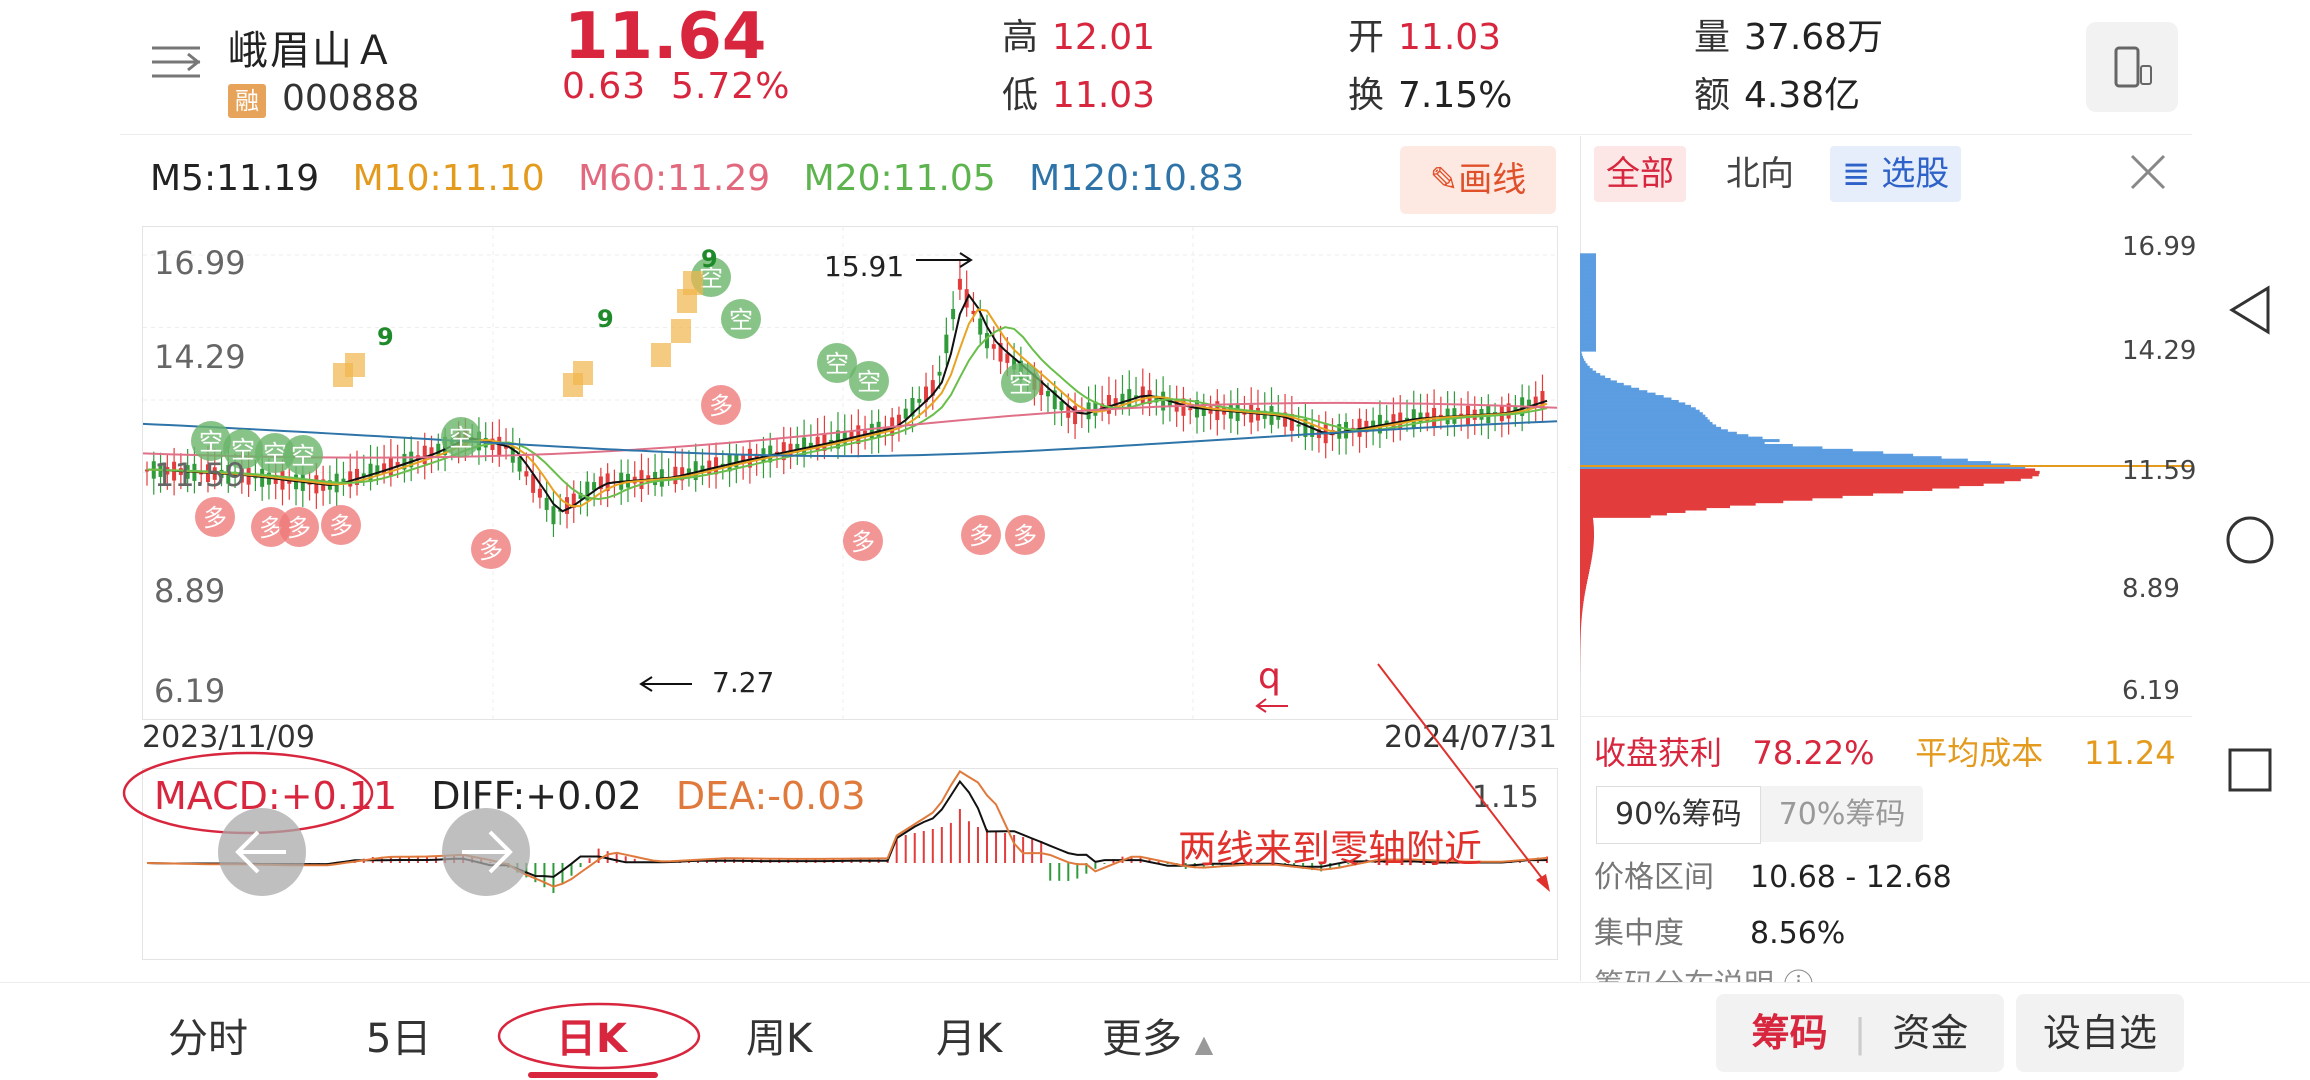 The width and height of the screenshot is (2310, 1080). What do you see at coordinates (1640, 174) in the screenshot?
I see `tab-all: 全部` at bounding box center [1640, 174].